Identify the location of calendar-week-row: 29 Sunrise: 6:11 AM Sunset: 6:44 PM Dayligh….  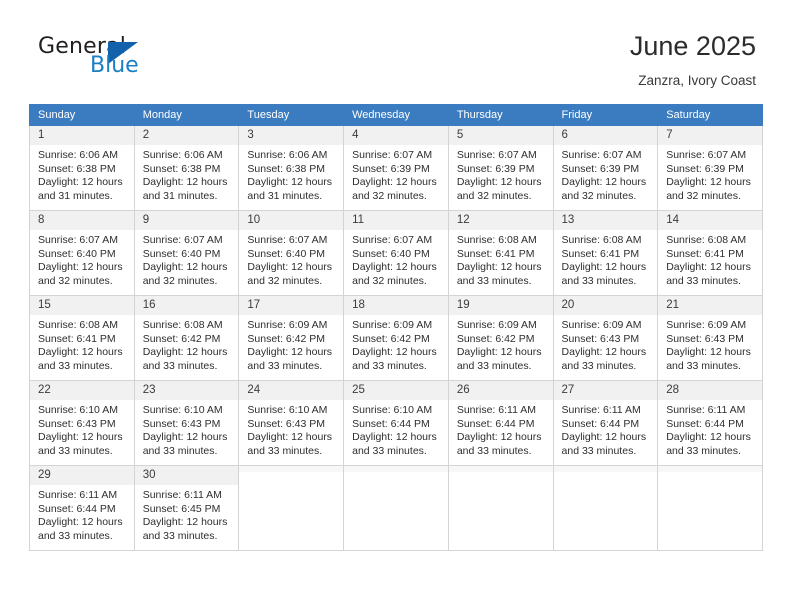
(396, 508).